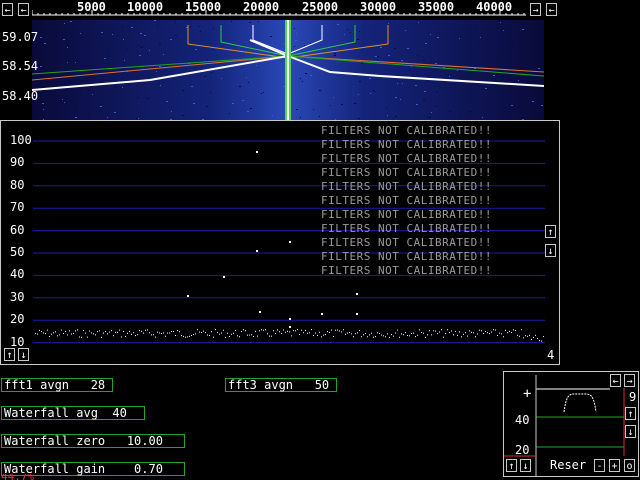 Image resolution: width=640 pixels, height=480 pixels. What do you see at coordinates (571, 424) in the screenshot?
I see `filter-mini-panel: ← → + 40 20 9 ↑ ↓ ↑ ↓ Reser - + o` at bounding box center [571, 424].